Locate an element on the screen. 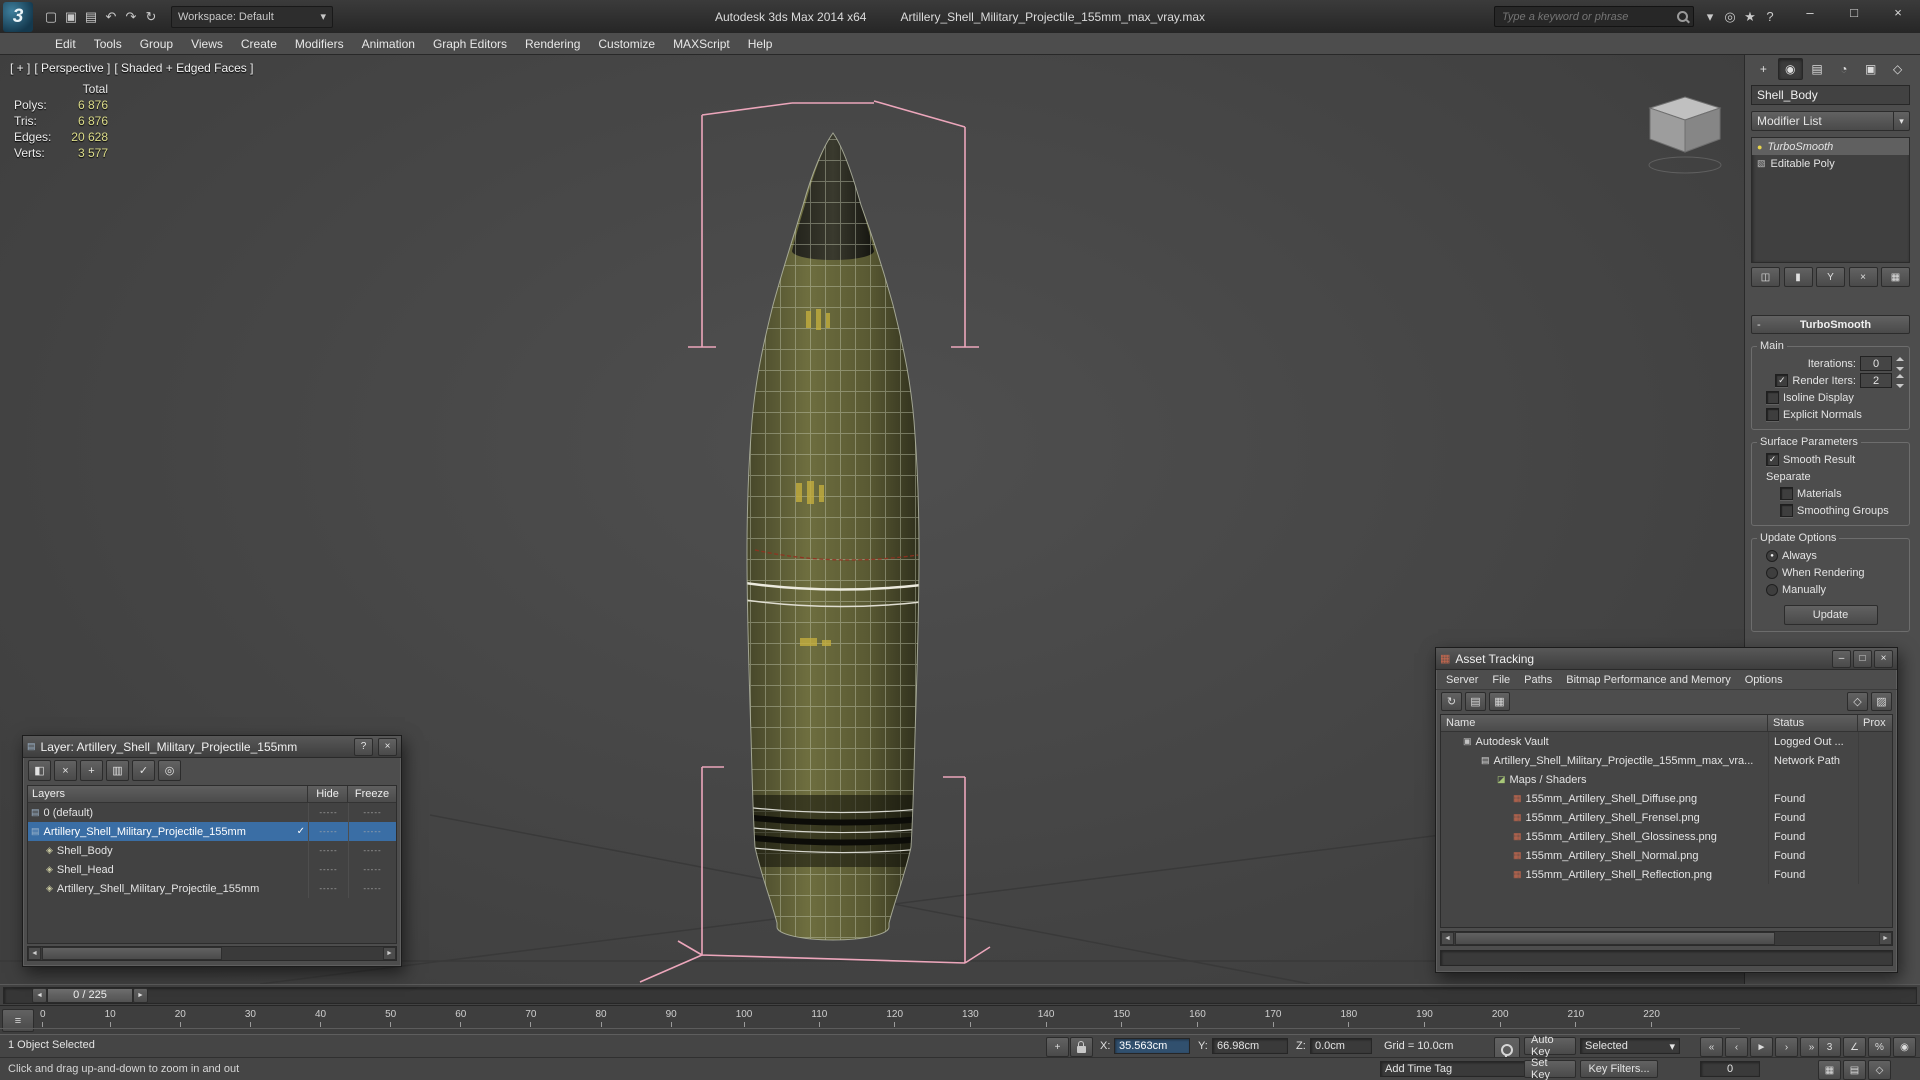 The height and width of the screenshot is (1080, 1920). vault-settings-icon: ◇ is located at coordinates (1857, 701).